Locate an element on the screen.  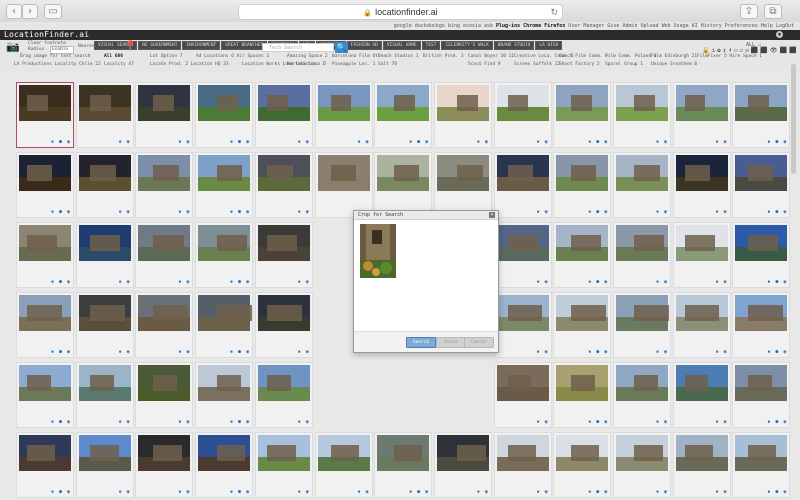
crop-search-button: Search is located at coordinates (421, 342).